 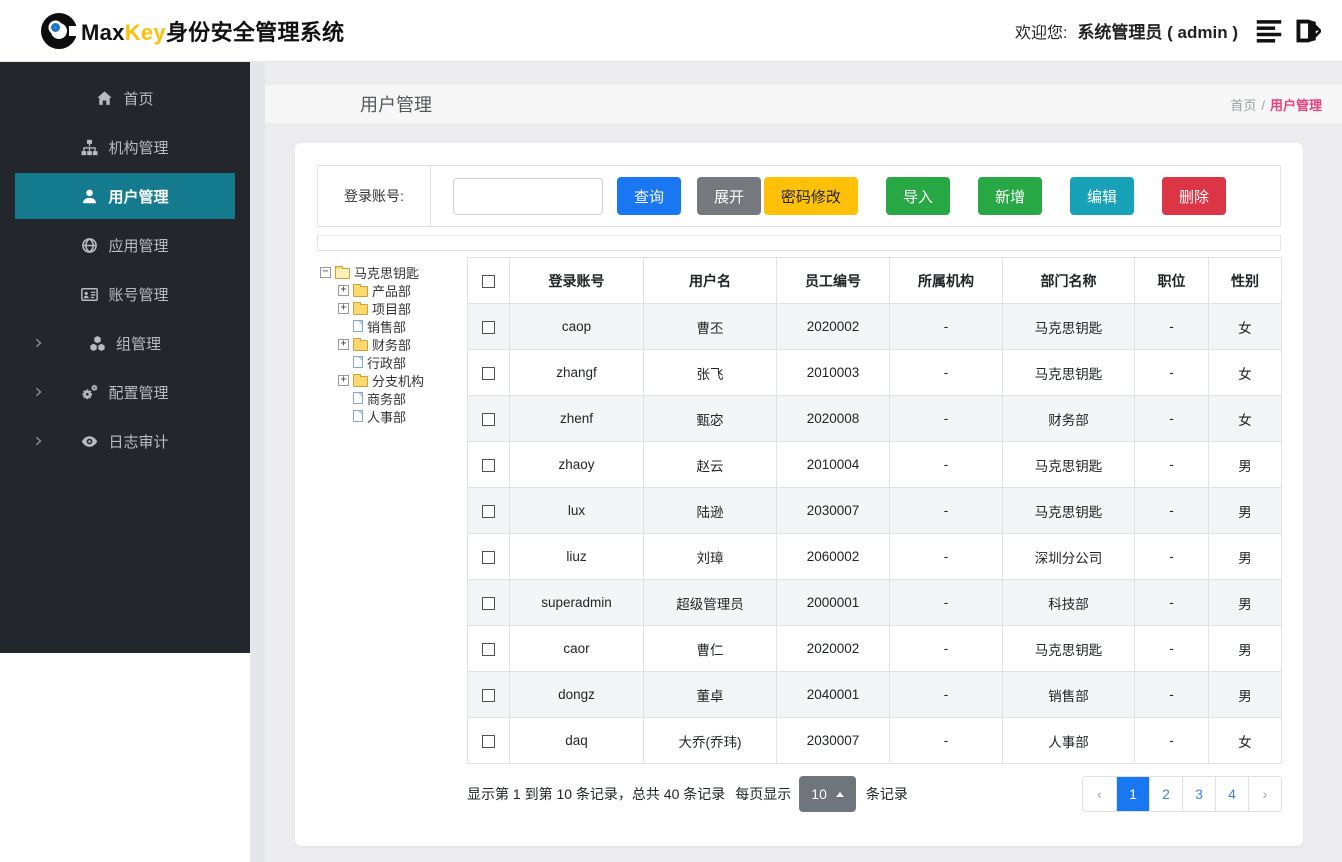 What do you see at coordinates (393, 326) in the screenshot?
I see `tree-node: 销售部` at bounding box center [393, 326].